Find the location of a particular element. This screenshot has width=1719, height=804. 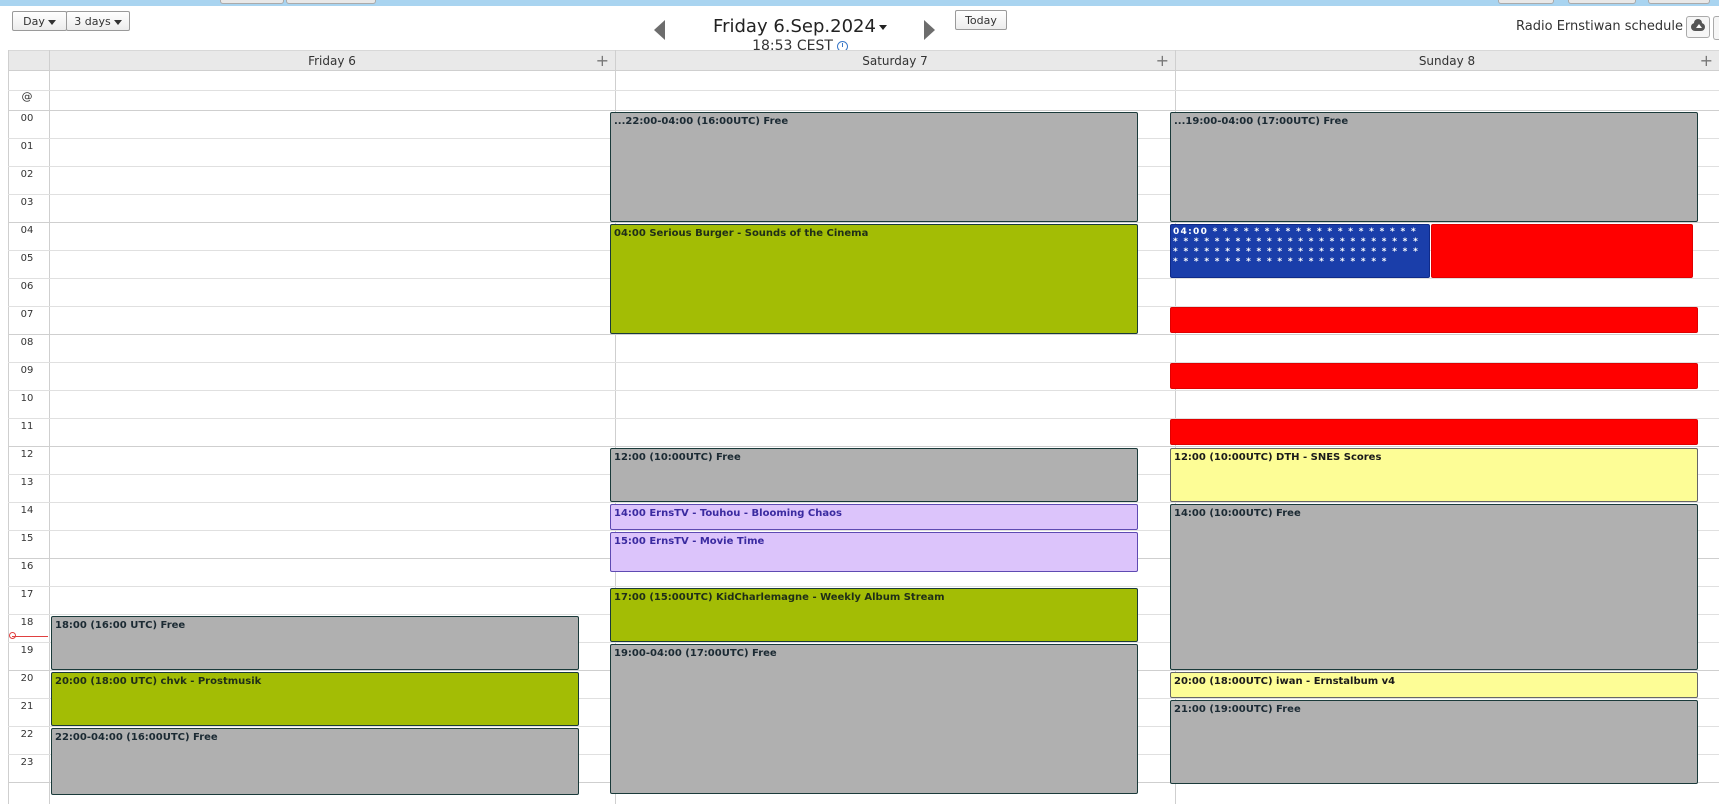

view-3days-label: 3 days is located at coordinates (92, 21).